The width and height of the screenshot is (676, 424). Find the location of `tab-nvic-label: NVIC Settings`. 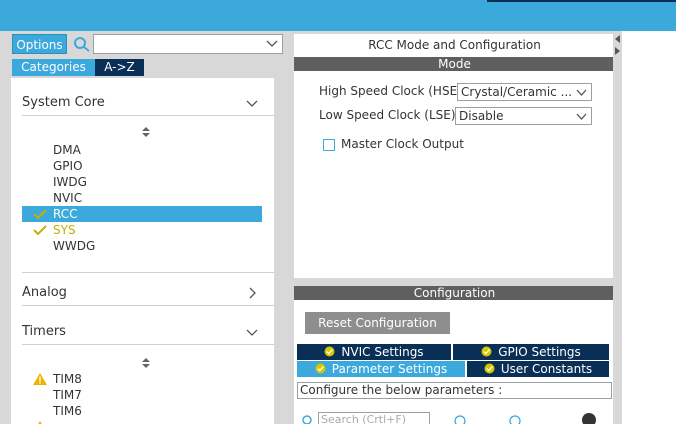

tab-nvic-label: NVIC Settings is located at coordinates (382, 352).